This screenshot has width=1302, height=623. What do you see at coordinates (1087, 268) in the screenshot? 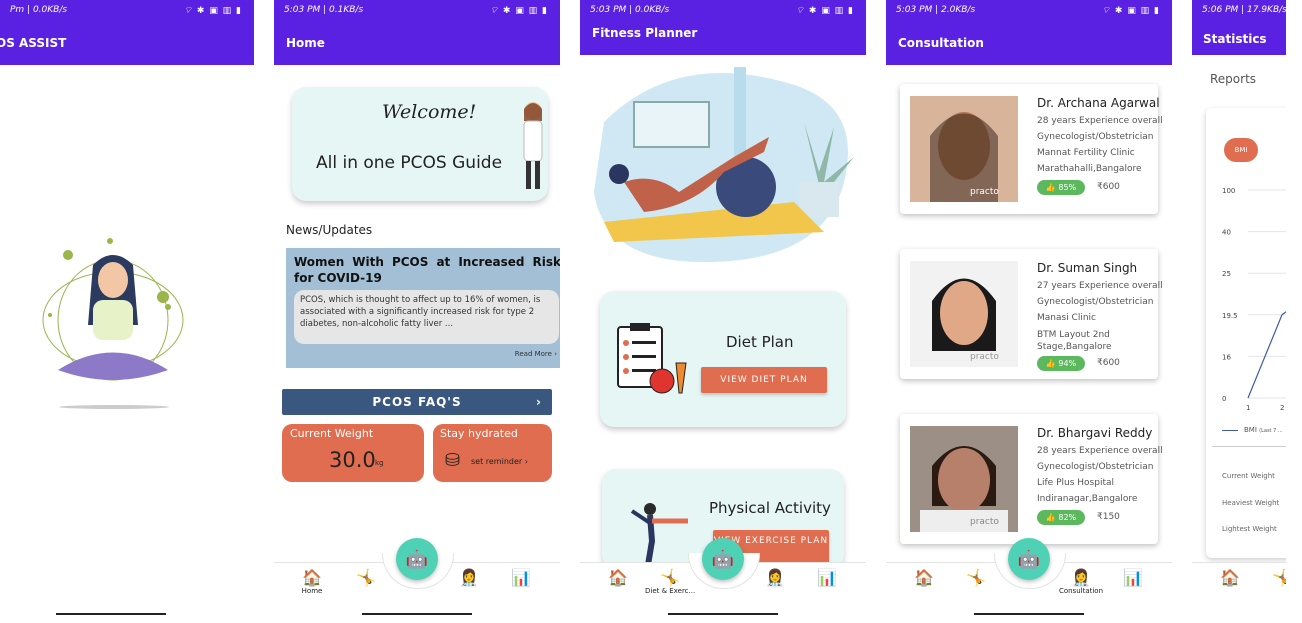
I see `doctor-name: Dr. Suman Singh` at bounding box center [1087, 268].